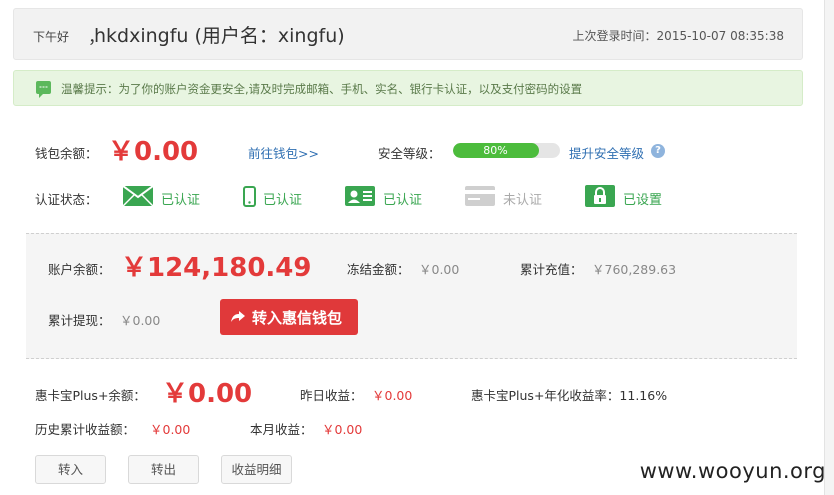 Image resolution: width=834 pixels, height=495 pixels. I want to click on frozen-amount-label: 冻结金额：, so click(378, 269).